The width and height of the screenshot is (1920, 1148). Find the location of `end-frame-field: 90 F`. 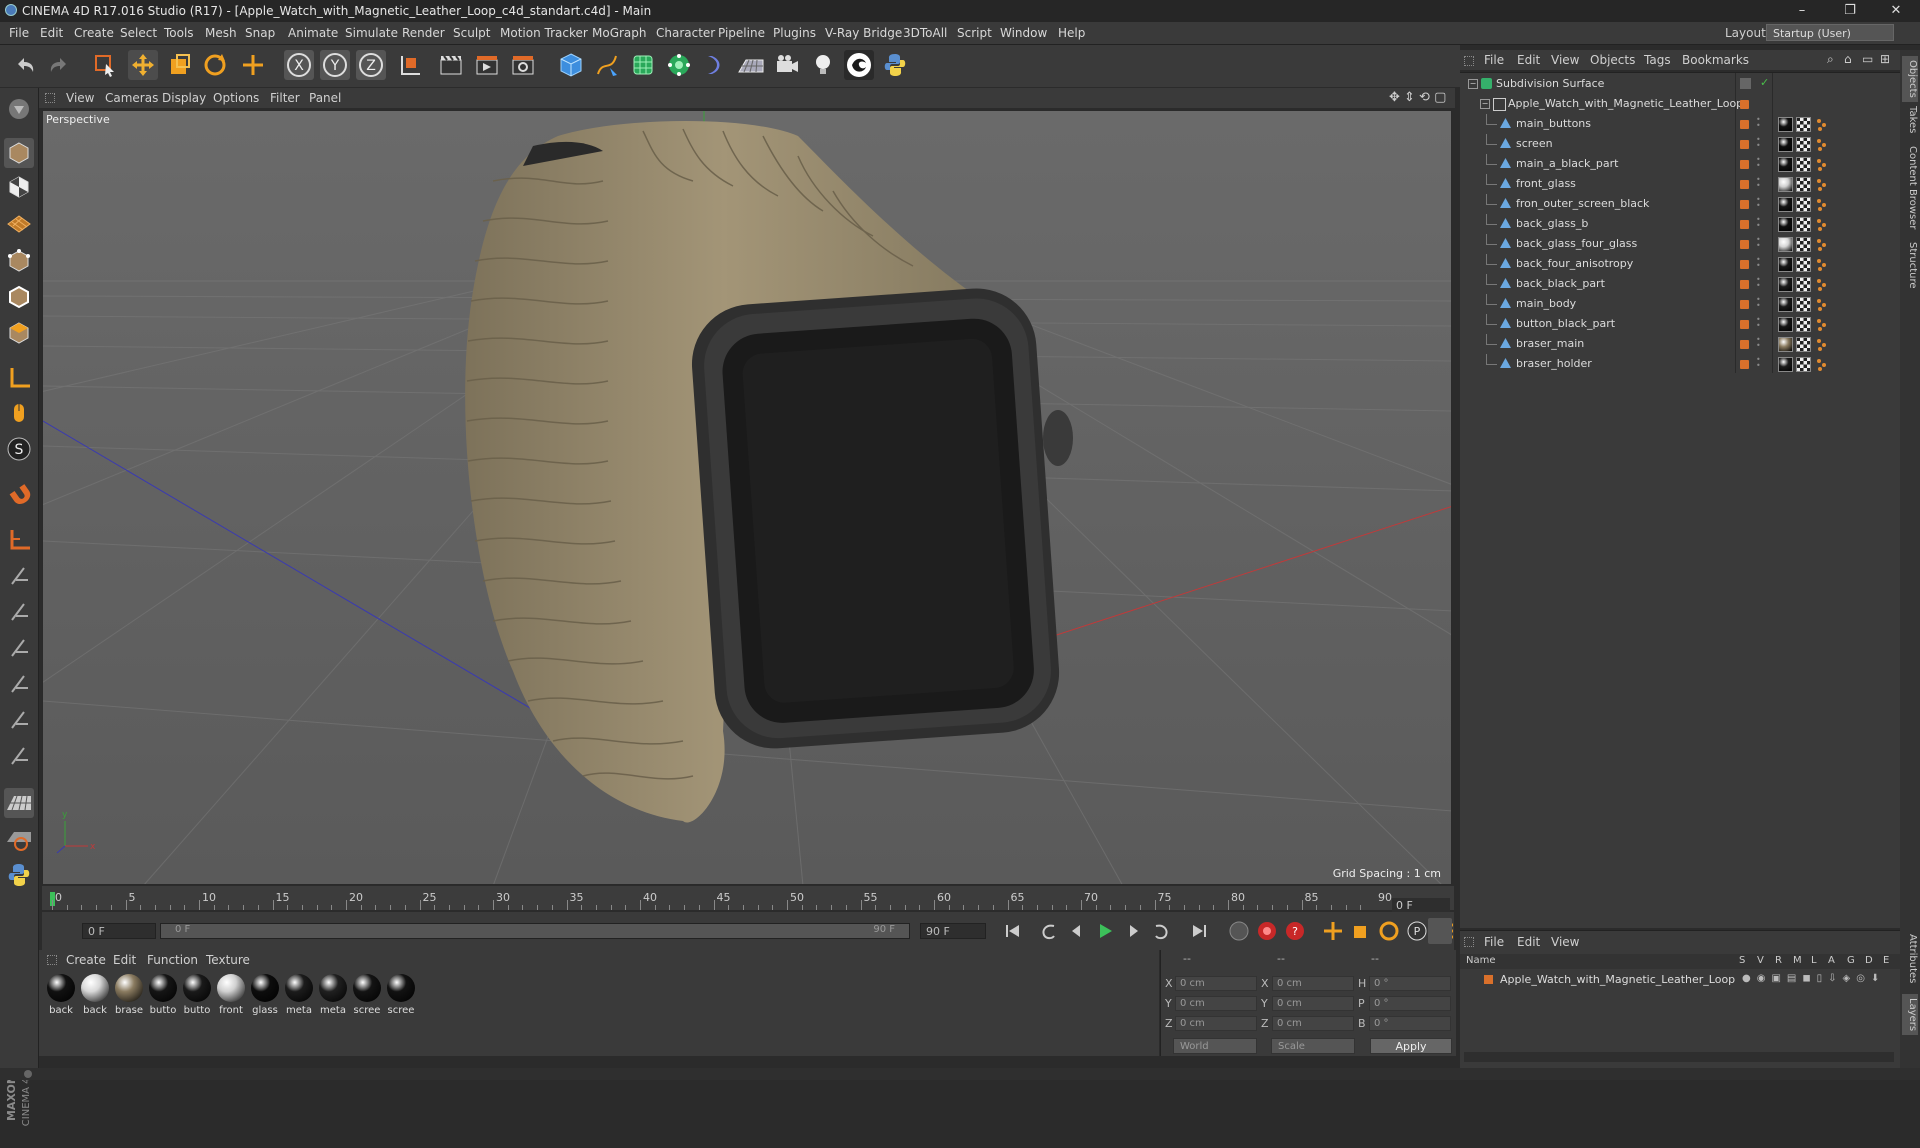

end-frame-field: 90 F is located at coordinates (953, 931).